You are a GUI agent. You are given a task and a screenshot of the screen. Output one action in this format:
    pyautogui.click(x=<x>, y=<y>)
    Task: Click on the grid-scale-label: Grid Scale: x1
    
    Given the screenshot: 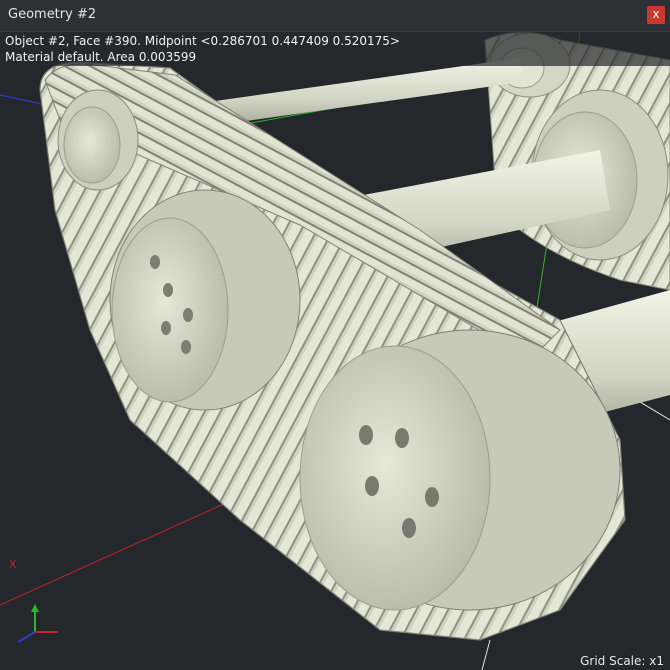 What is the action you would take?
    pyautogui.click(x=622, y=661)
    